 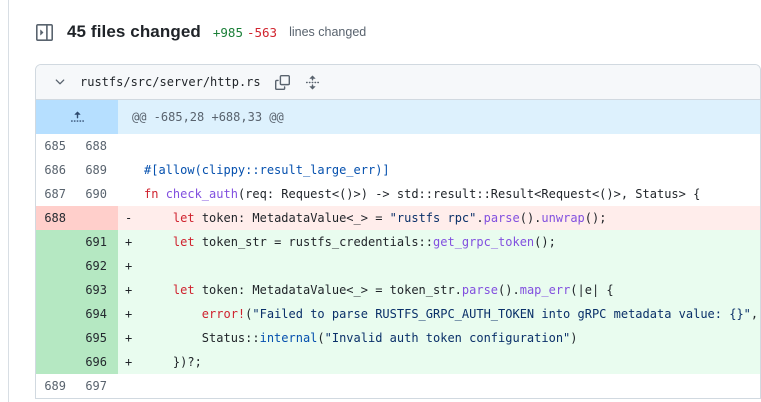 What do you see at coordinates (97, 266) in the screenshot?
I see `new-line-number: 692` at bounding box center [97, 266].